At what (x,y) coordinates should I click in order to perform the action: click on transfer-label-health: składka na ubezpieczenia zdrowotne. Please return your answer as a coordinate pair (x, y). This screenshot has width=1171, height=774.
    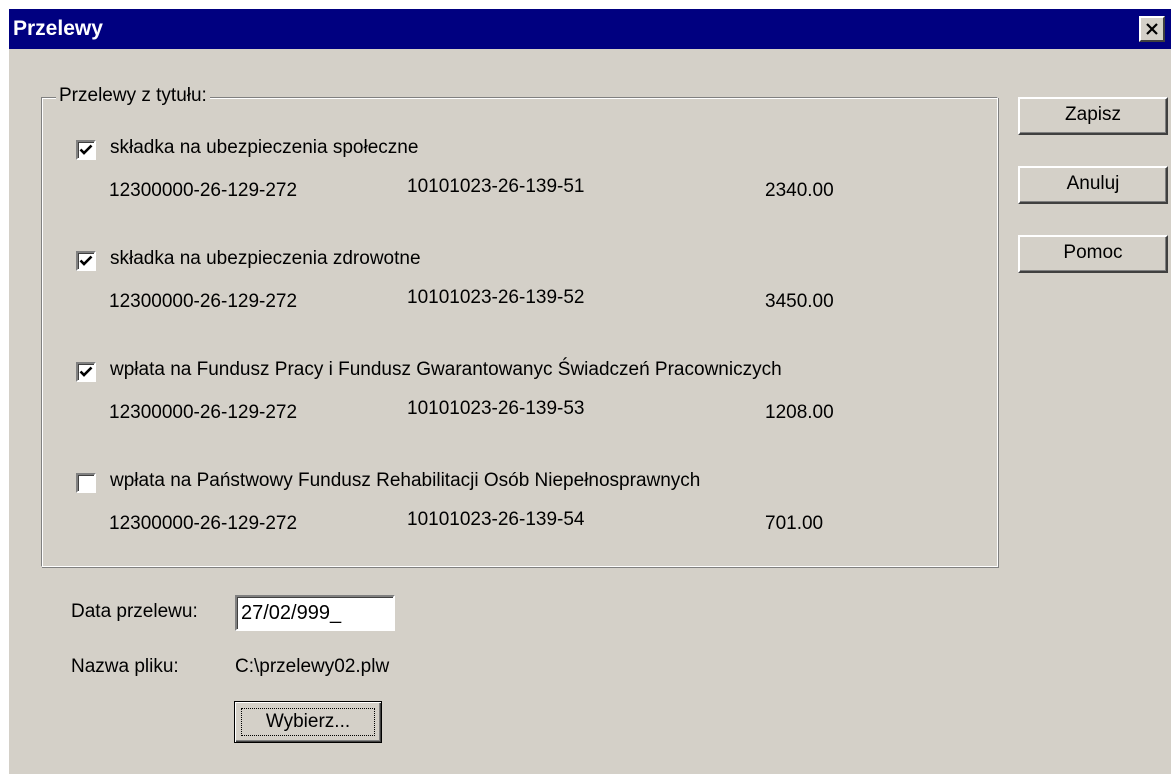
    Looking at the image, I should click on (265, 258).